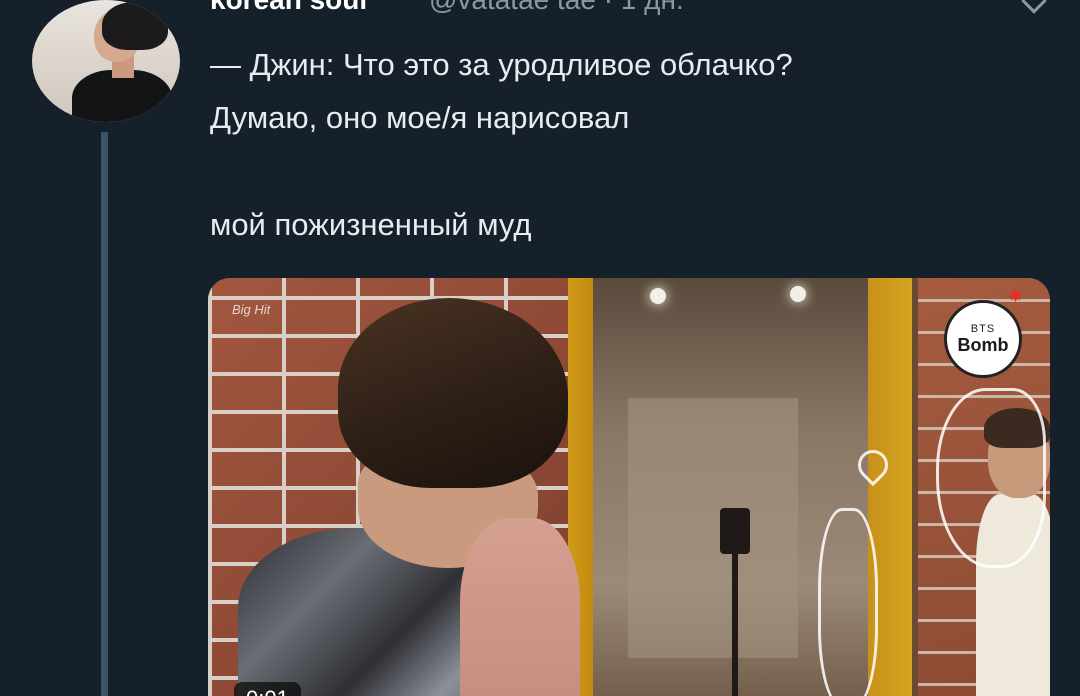 The width and height of the screenshot is (1080, 696). I want to click on back-wall-panel, so click(713, 528).